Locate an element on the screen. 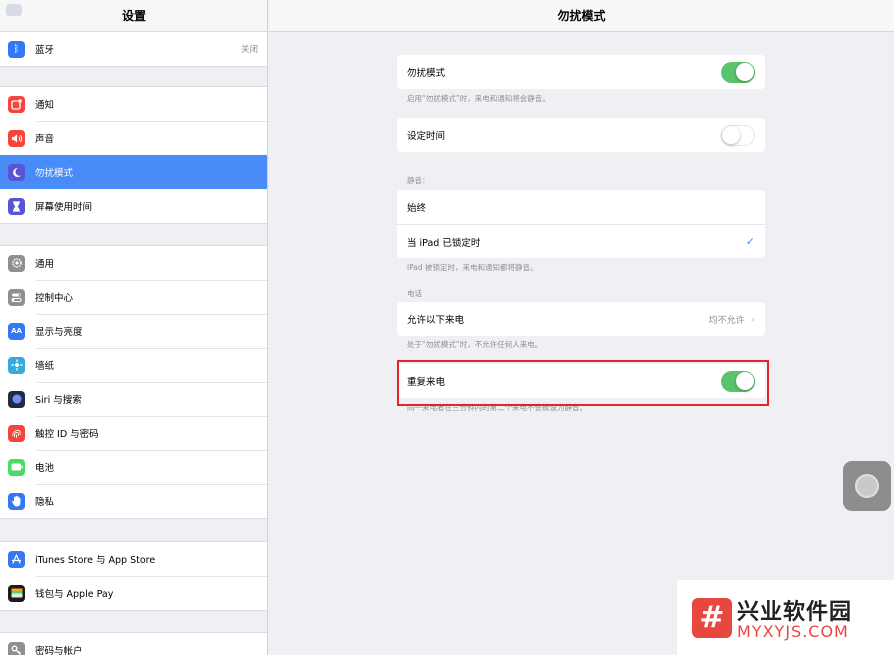 The width and height of the screenshot is (894, 655). gear-icon is located at coordinates (16, 263).